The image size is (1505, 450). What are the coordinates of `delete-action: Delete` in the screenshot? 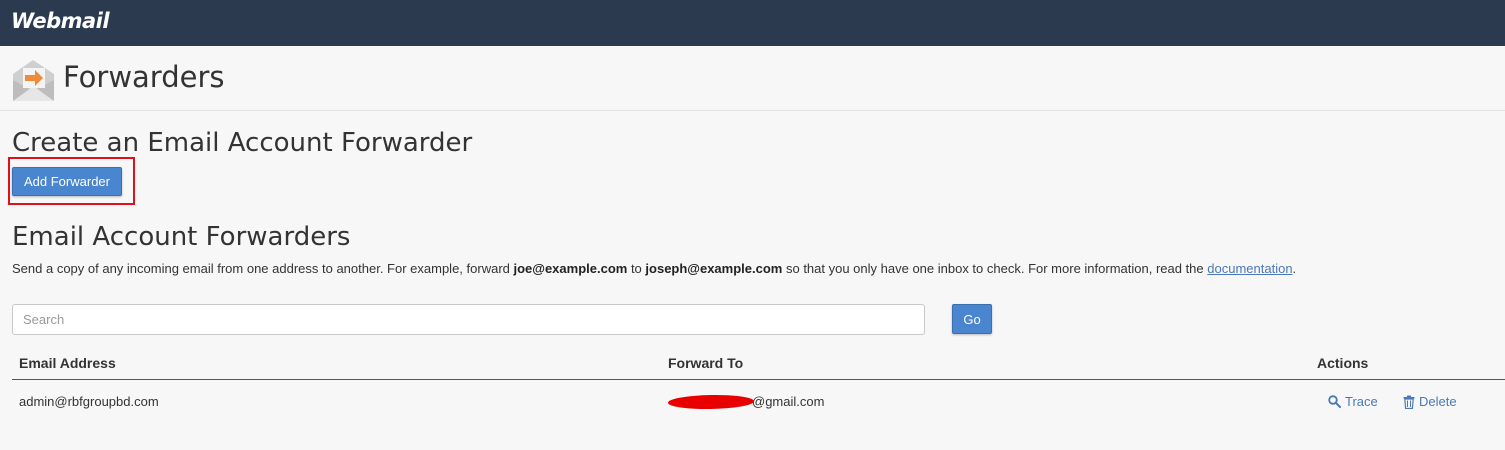 It's located at (1430, 401).